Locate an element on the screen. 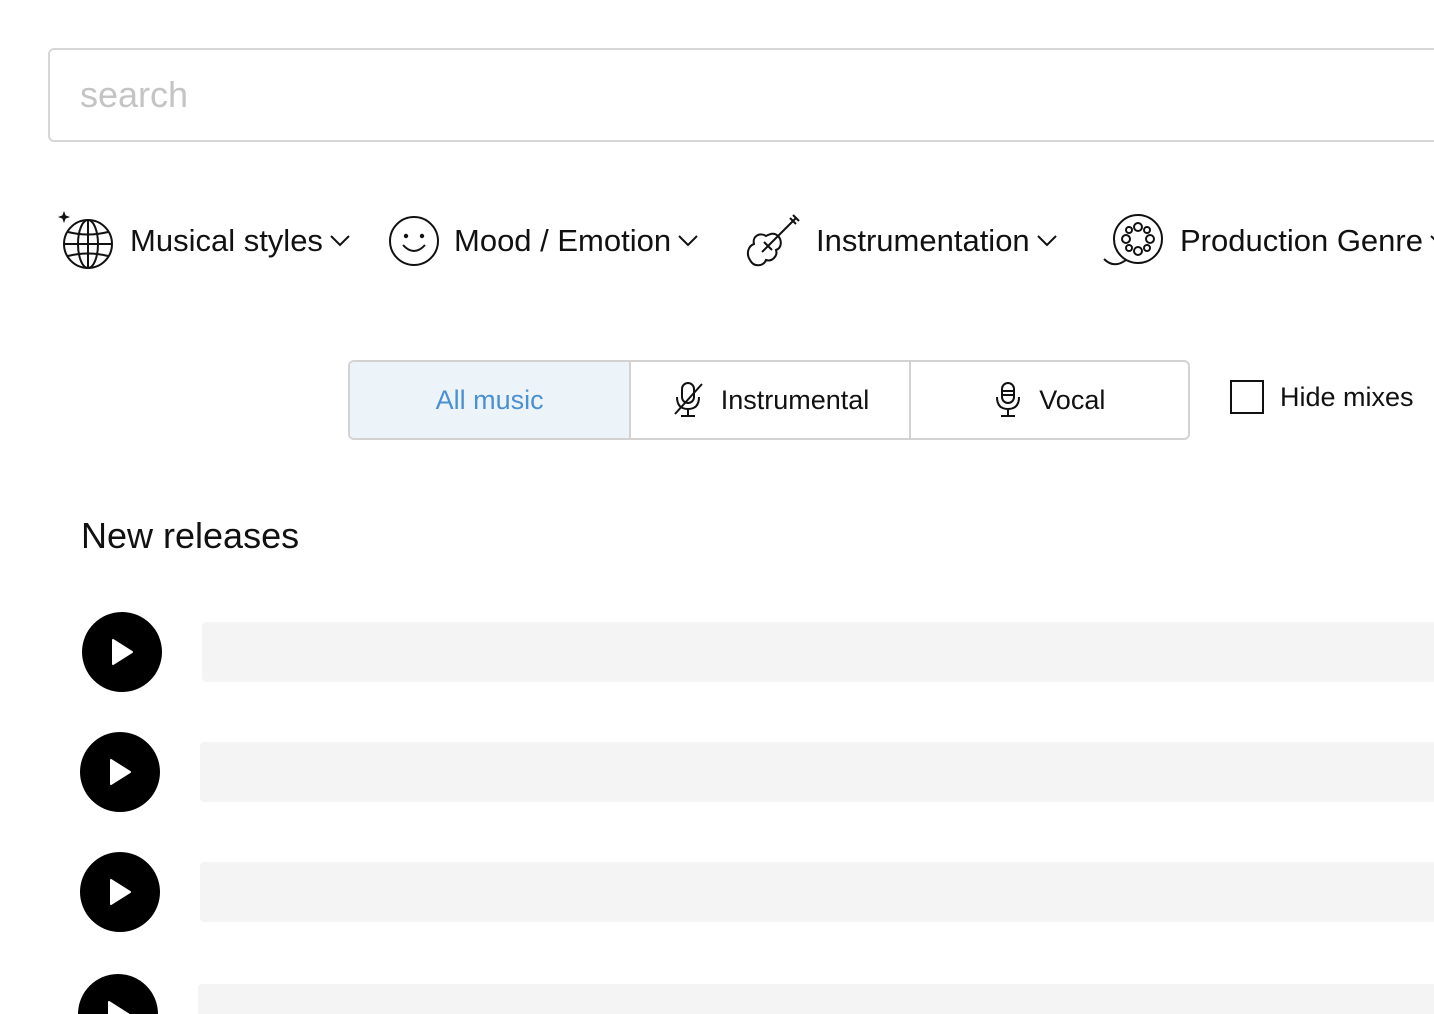  search-input is located at coordinates (730, 95).